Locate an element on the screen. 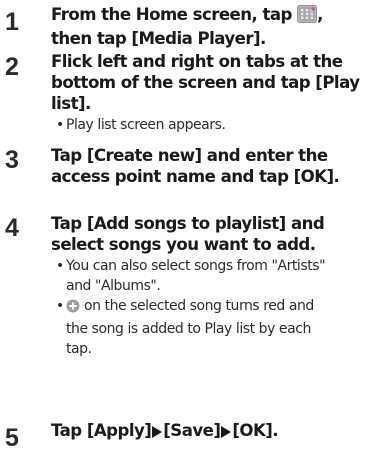 The height and width of the screenshot is (455, 381). step-title-text: Tap [Apply] is located at coordinates (101, 430).